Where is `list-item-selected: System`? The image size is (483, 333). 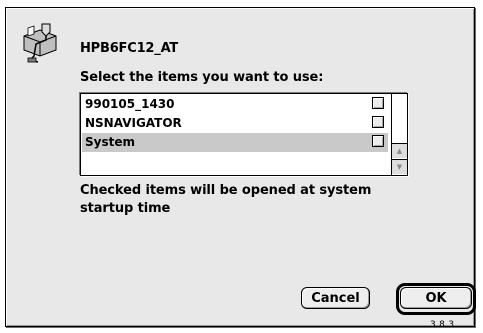
list-item-selected: System is located at coordinates (235, 142).